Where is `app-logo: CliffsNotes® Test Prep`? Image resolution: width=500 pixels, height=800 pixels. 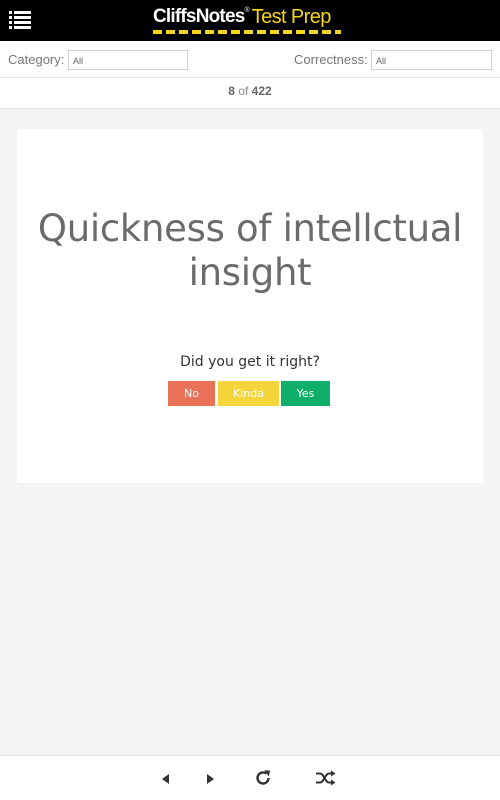 app-logo: CliffsNotes® Test Prep is located at coordinates (247, 21).